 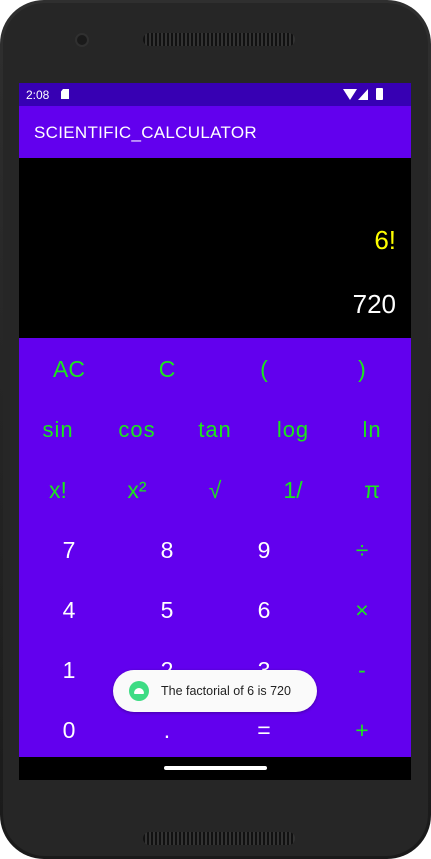 I want to click on status-bar: 2:08, so click(x=215, y=94).